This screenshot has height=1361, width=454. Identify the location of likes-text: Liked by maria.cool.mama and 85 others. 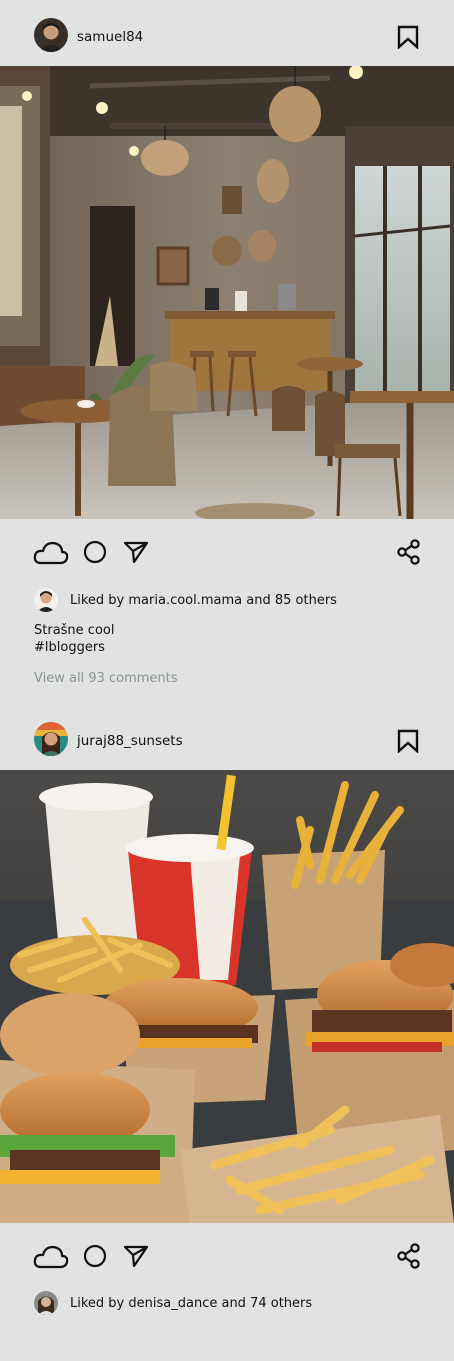
(203, 601).